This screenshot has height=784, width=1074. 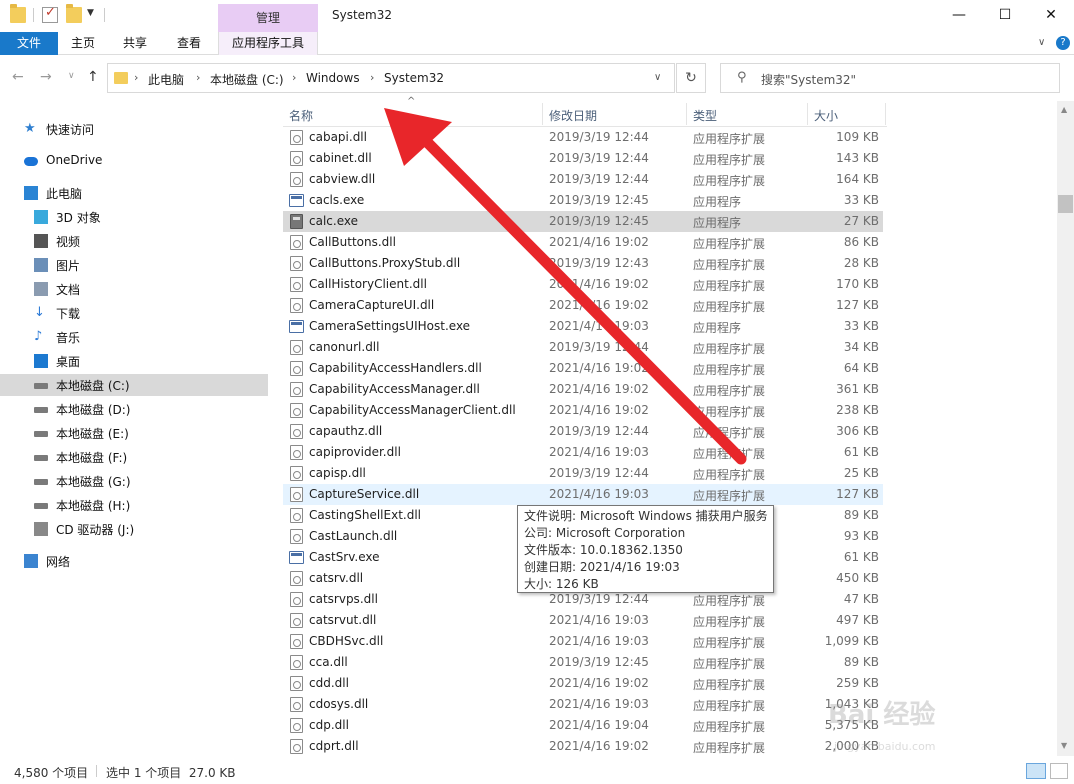 I want to click on sidebar-item-14: 本地磁盘 (G:), so click(x=134, y=481).